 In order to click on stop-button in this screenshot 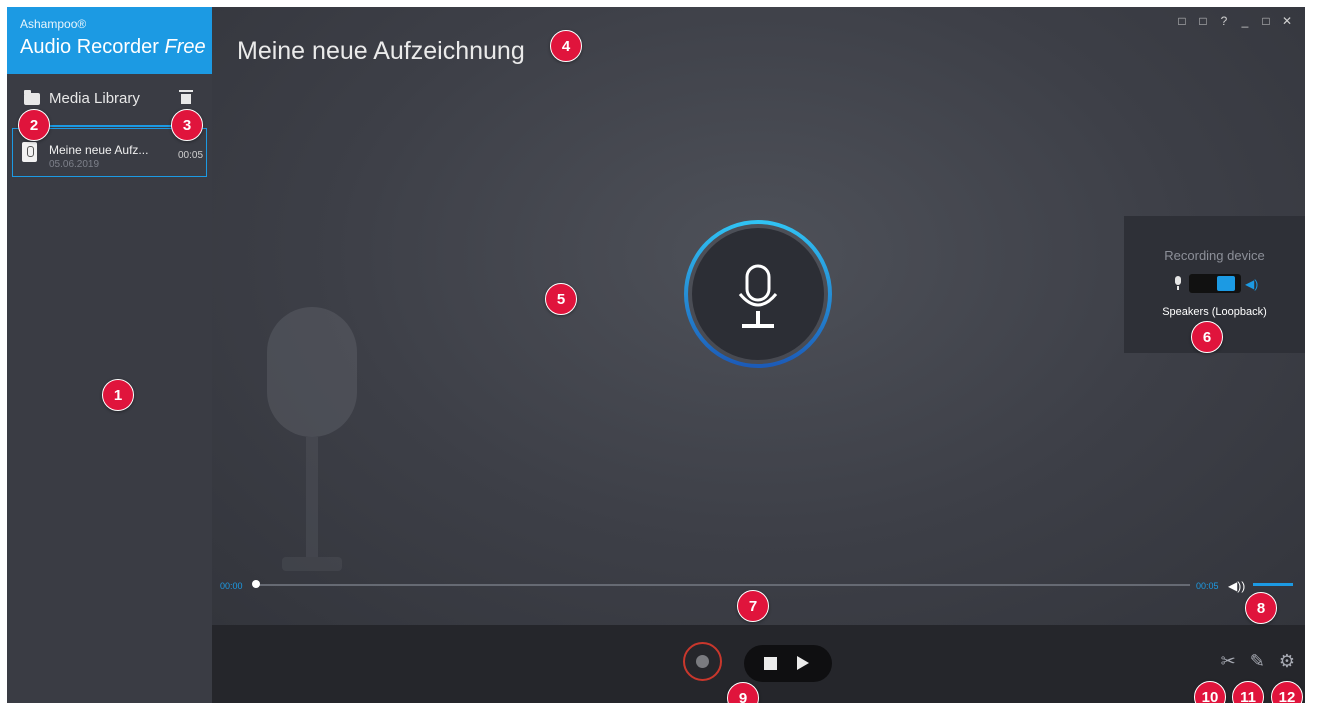, I will do `click(770, 663)`.